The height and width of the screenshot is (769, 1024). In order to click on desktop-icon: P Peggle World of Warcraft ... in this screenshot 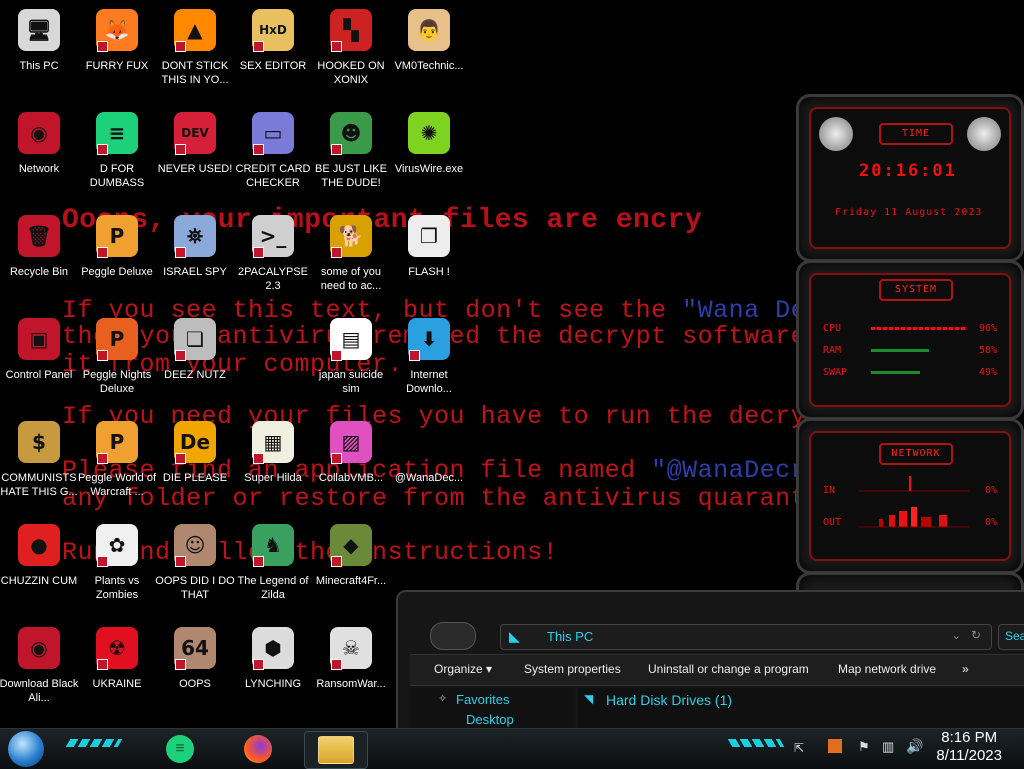, I will do `click(117, 458)`.